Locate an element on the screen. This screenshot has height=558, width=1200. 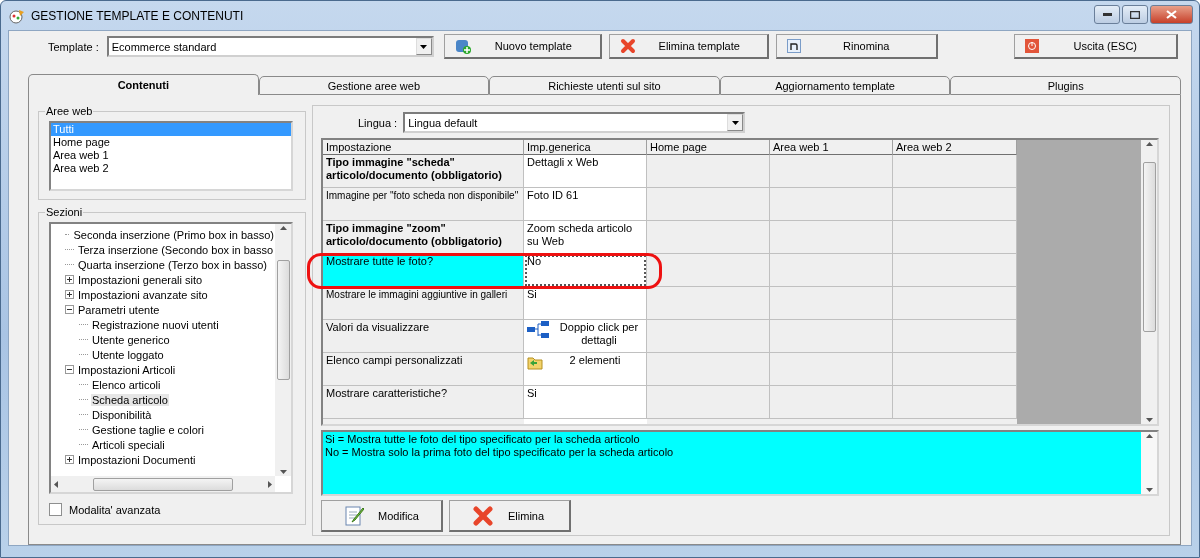
tree-item: Impostazioni Documenti is located at coordinates (137, 459).